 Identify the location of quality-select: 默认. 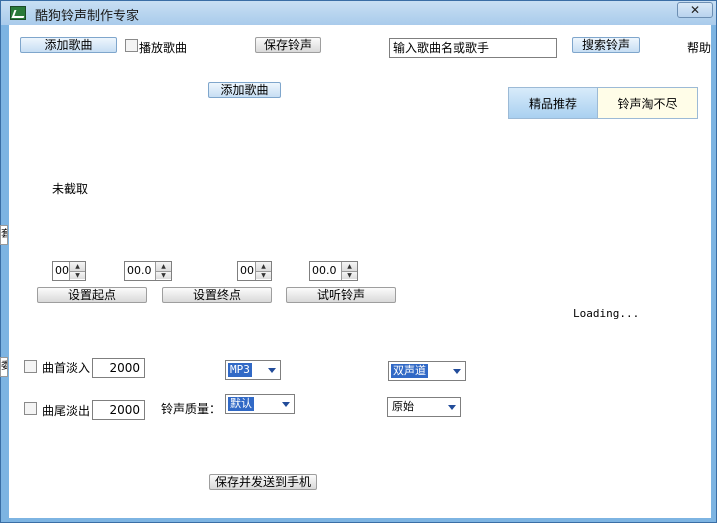
(260, 404).